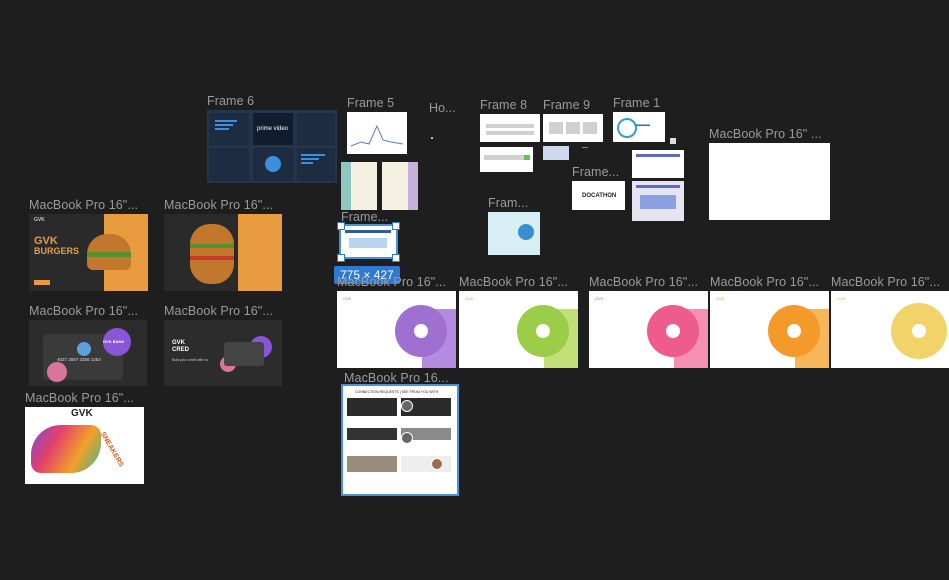 This screenshot has width=949, height=580. What do you see at coordinates (636, 103) in the screenshot?
I see `frame-label-frame1: Frame 1` at bounding box center [636, 103].